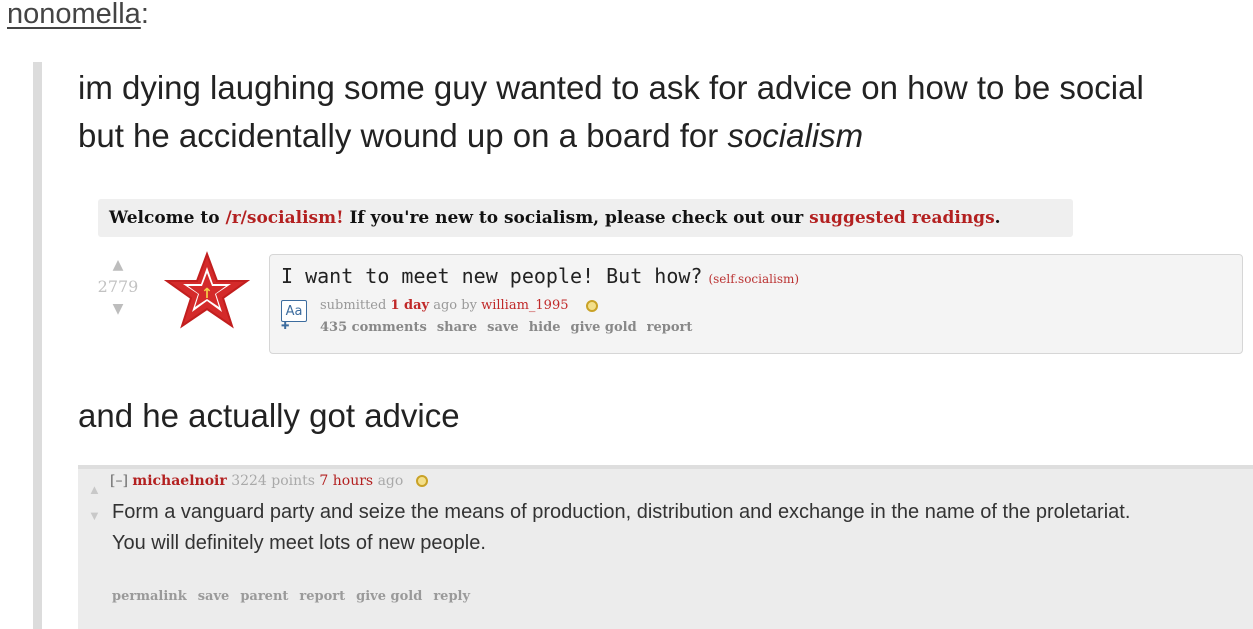 The image size is (1253, 629). I want to click on report-link: report, so click(670, 327).